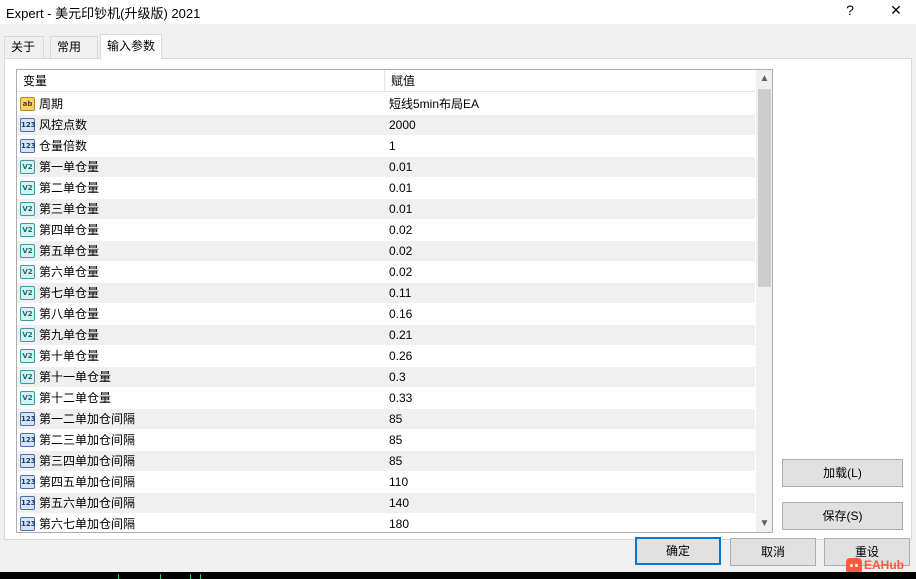 The height and width of the screenshot is (579, 916). What do you see at coordinates (400, 335) in the screenshot?
I see `parameter-value: 0.21` at bounding box center [400, 335].